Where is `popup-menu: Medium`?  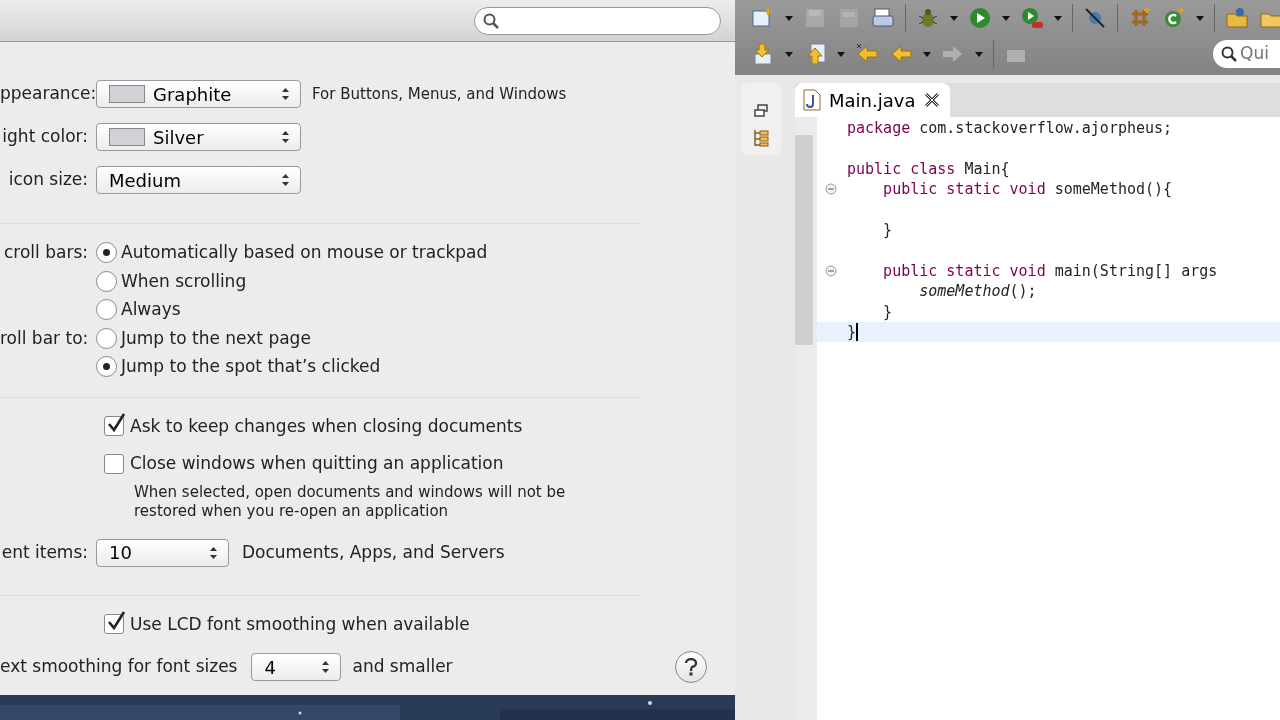 popup-menu: Medium is located at coordinates (198, 180).